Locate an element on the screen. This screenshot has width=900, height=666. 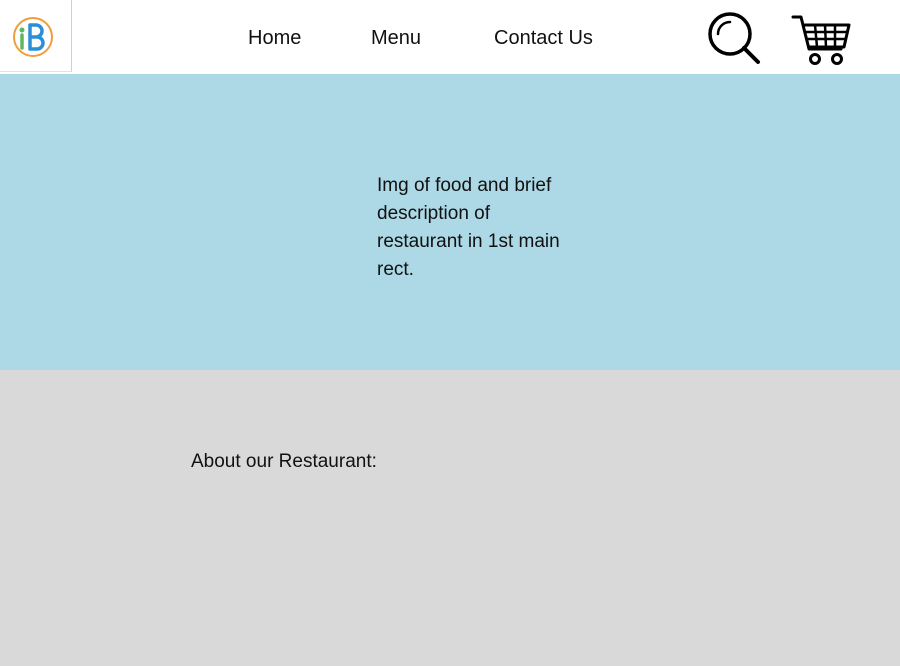
logo is located at coordinates (36, 36).